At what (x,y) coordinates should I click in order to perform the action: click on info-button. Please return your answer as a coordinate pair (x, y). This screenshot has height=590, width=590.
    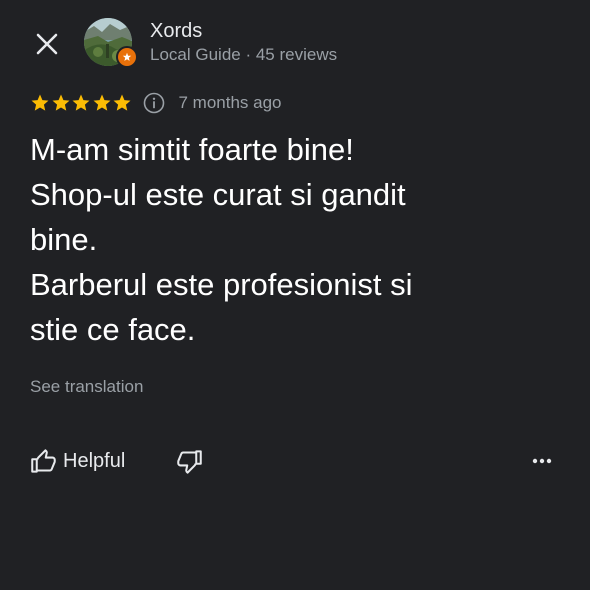
    Looking at the image, I should click on (154, 103).